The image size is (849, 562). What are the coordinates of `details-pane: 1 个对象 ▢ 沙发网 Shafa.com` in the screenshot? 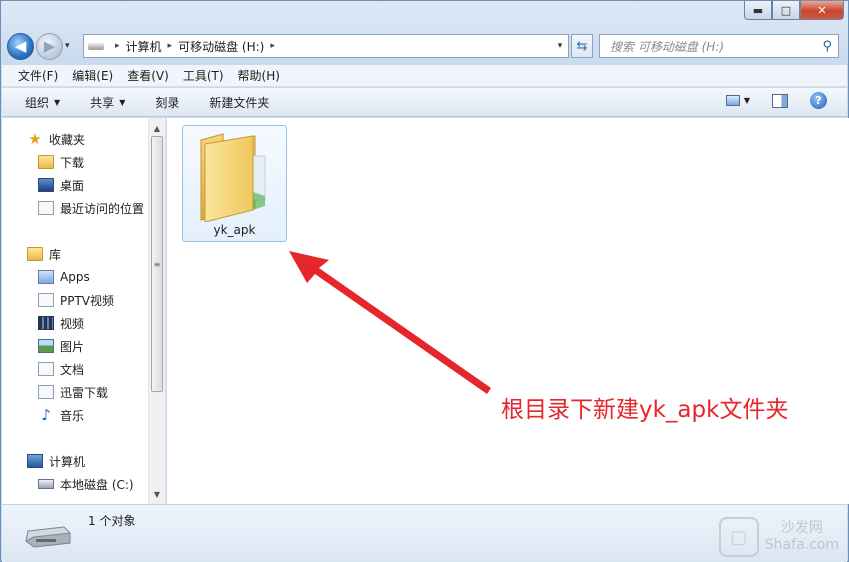 It's located at (424, 533).